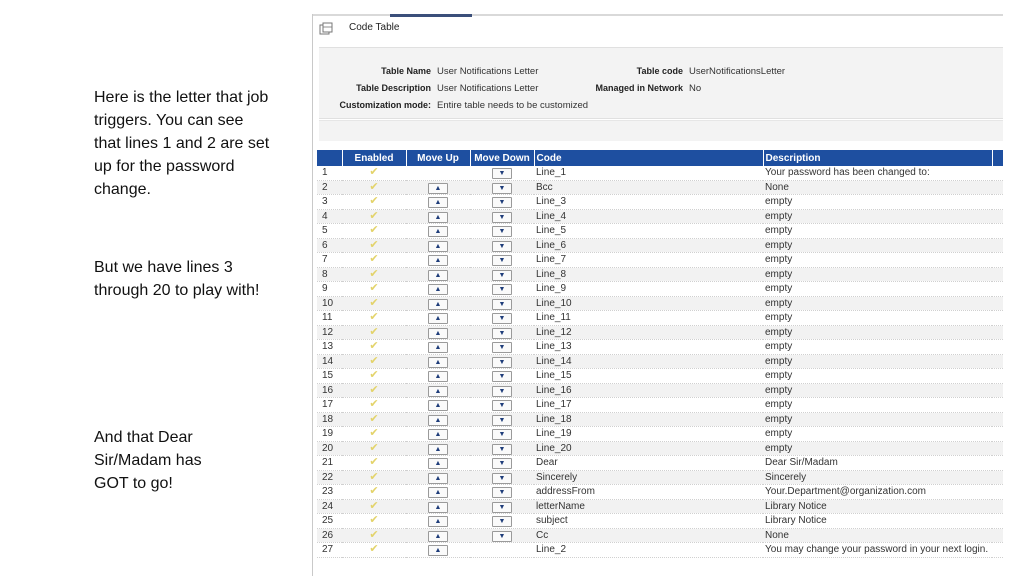 The height and width of the screenshot is (576, 1024). What do you see at coordinates (648, 521) in the screenshot?
I see `code-cell: subject` at bounding box center [648, 521].